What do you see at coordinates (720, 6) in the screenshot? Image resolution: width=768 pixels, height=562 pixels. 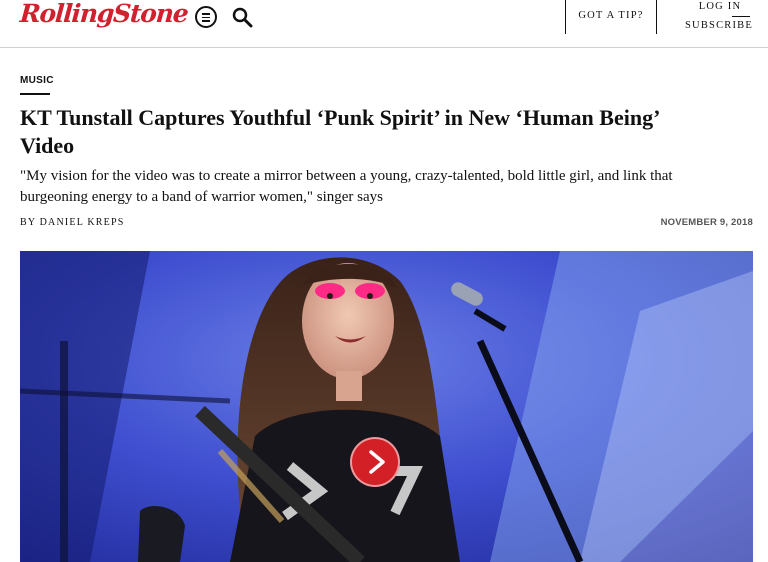 I see `login-link: LOG IN` at bounding box center [720, 6].